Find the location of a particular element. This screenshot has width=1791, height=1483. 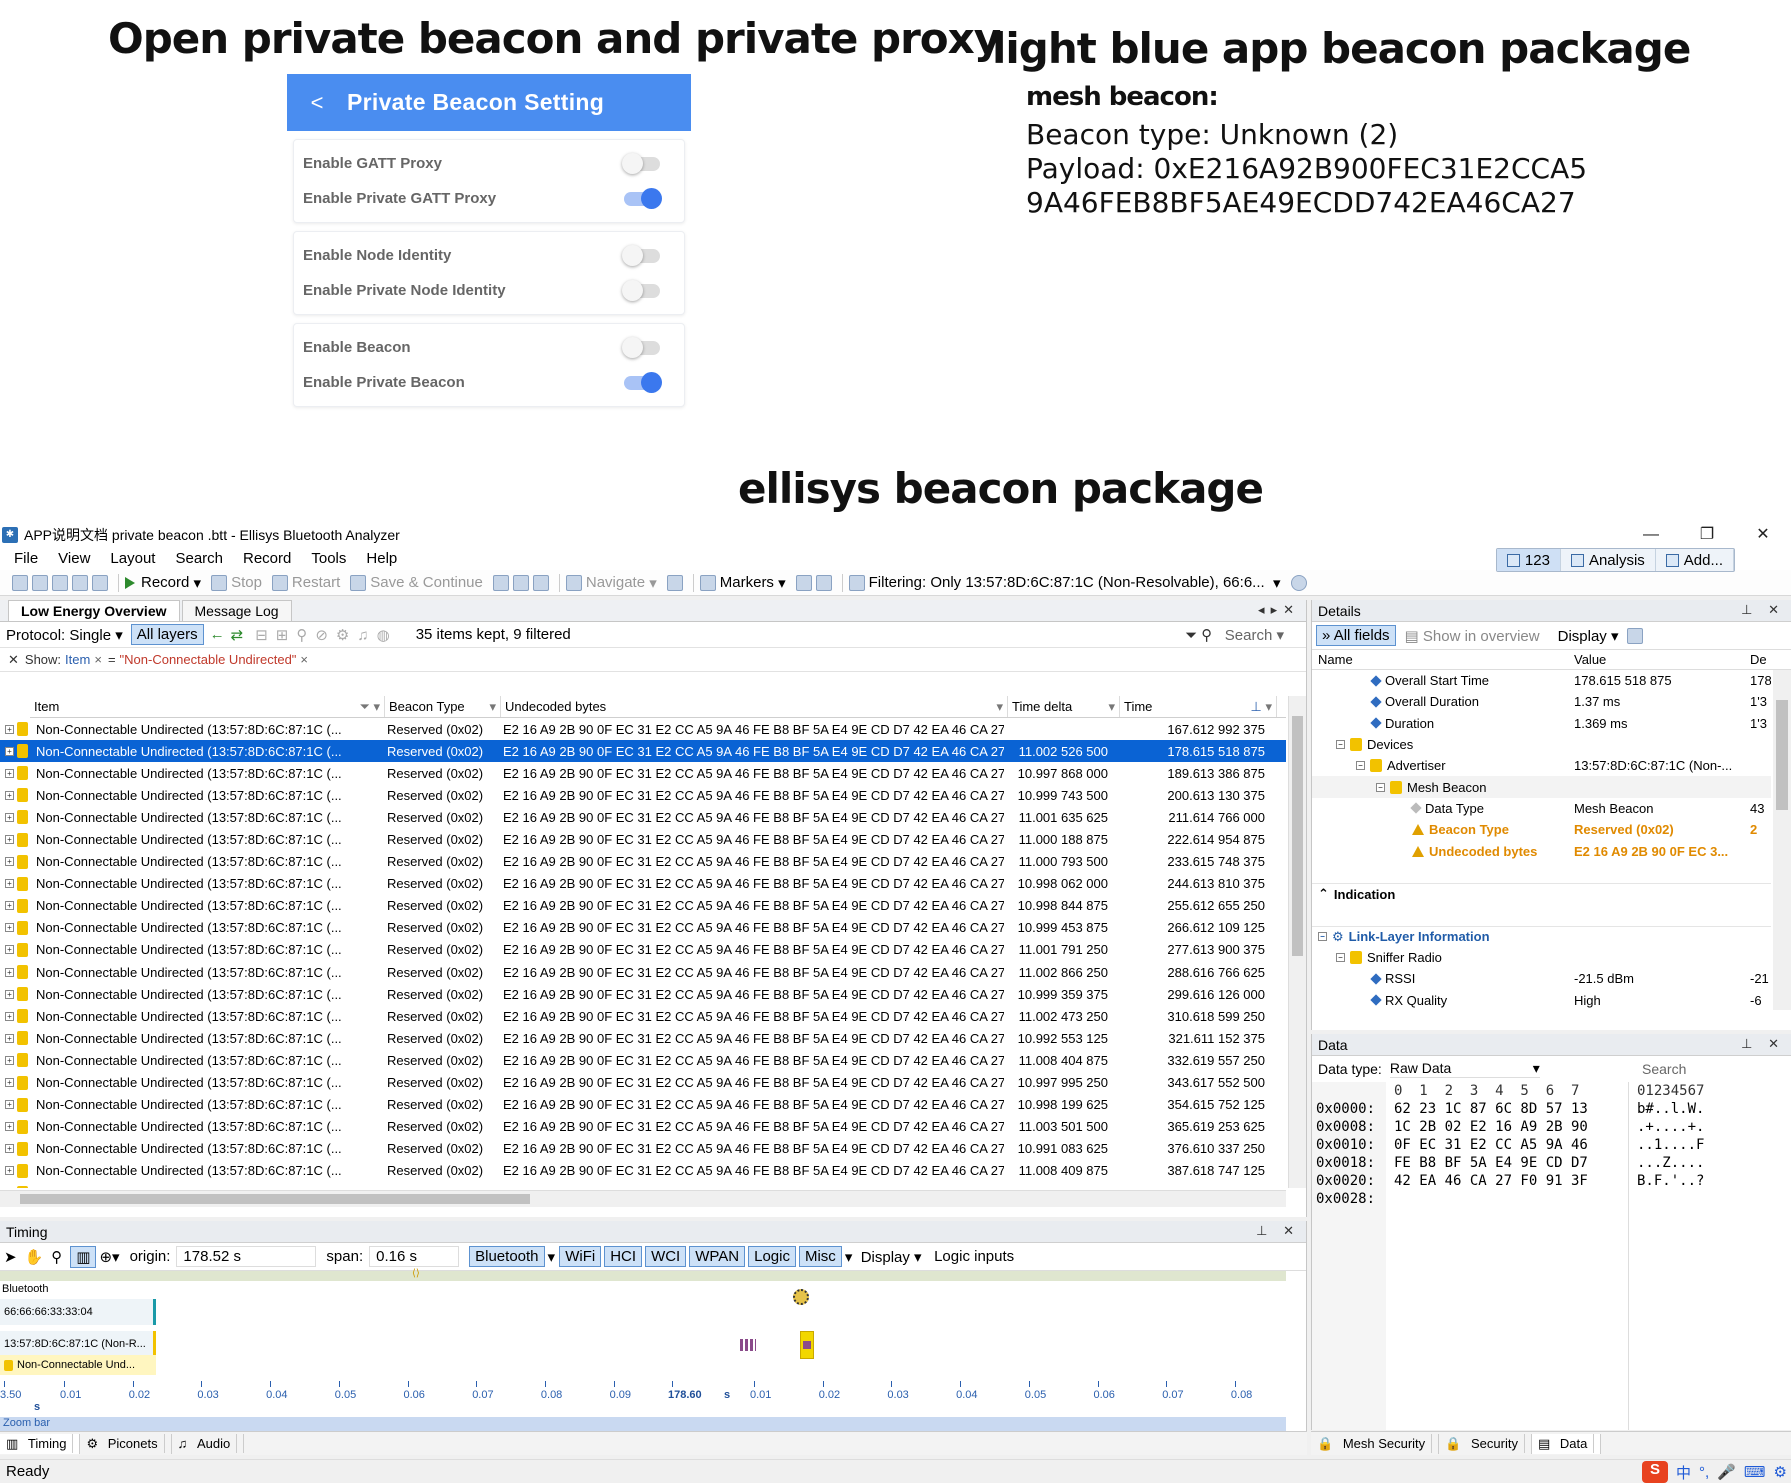

timing-display-menu: Display ▾ is located at coordinates (891, 1257).